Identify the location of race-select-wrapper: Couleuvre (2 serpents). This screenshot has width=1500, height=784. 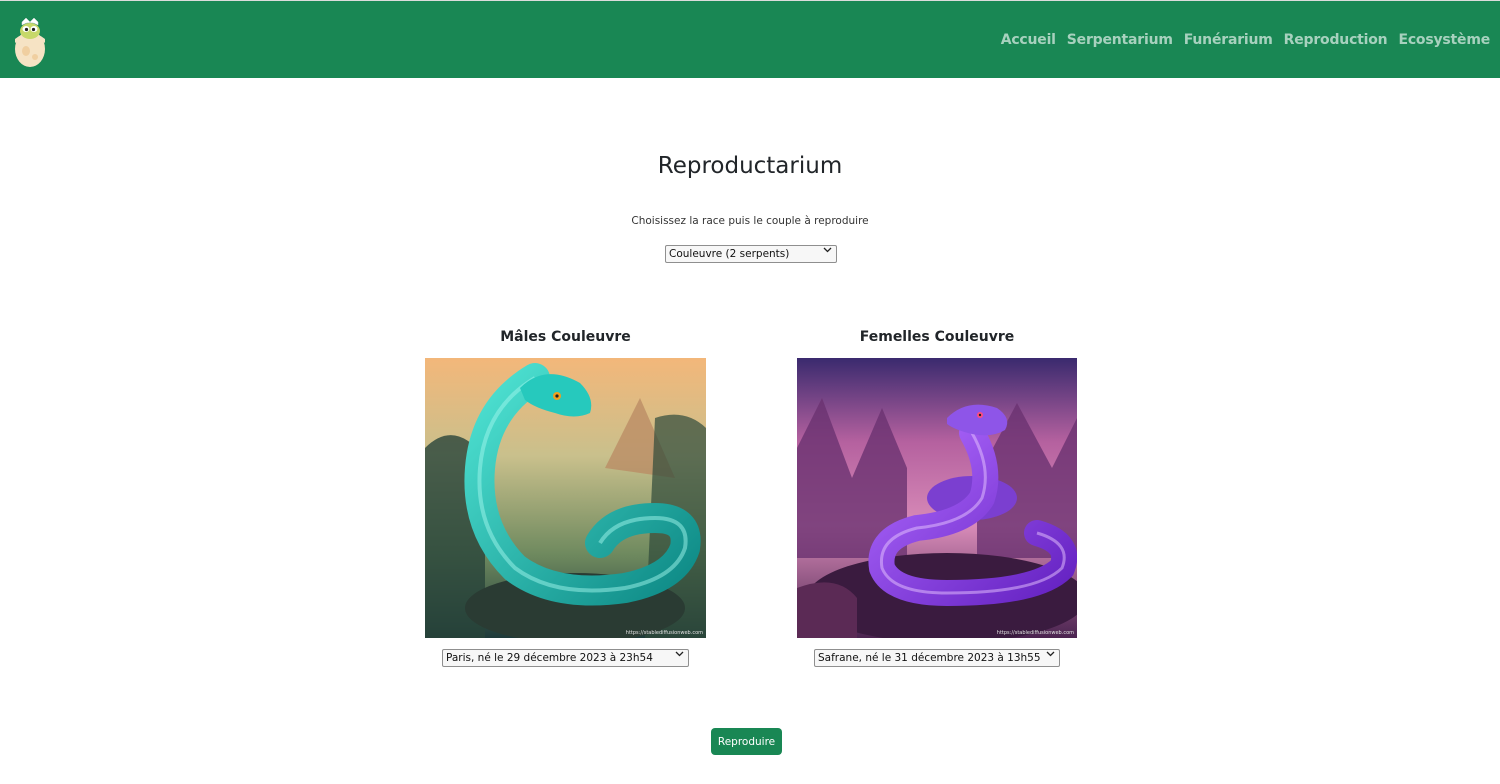
(751, 252).